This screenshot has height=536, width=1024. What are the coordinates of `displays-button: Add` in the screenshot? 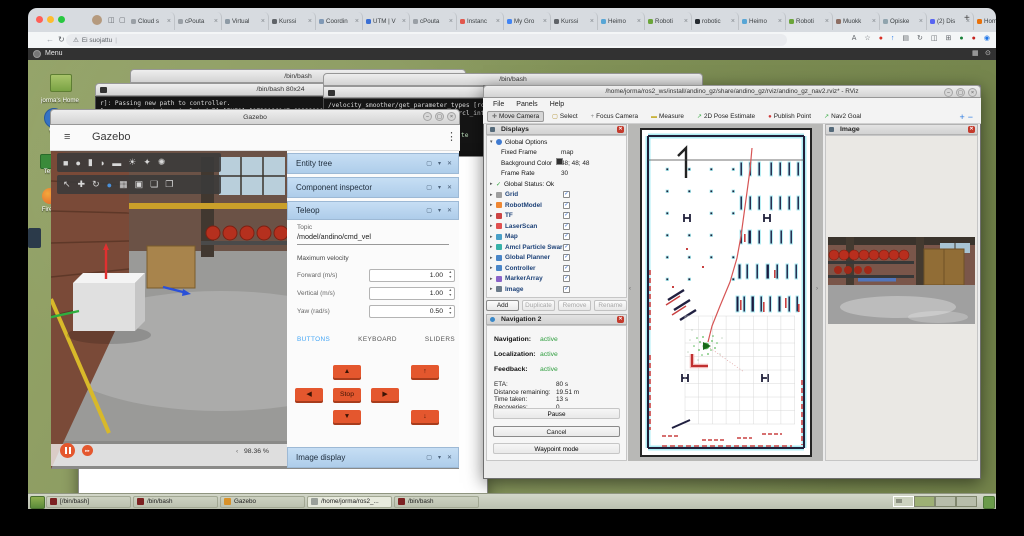 It's located at (502, 305).